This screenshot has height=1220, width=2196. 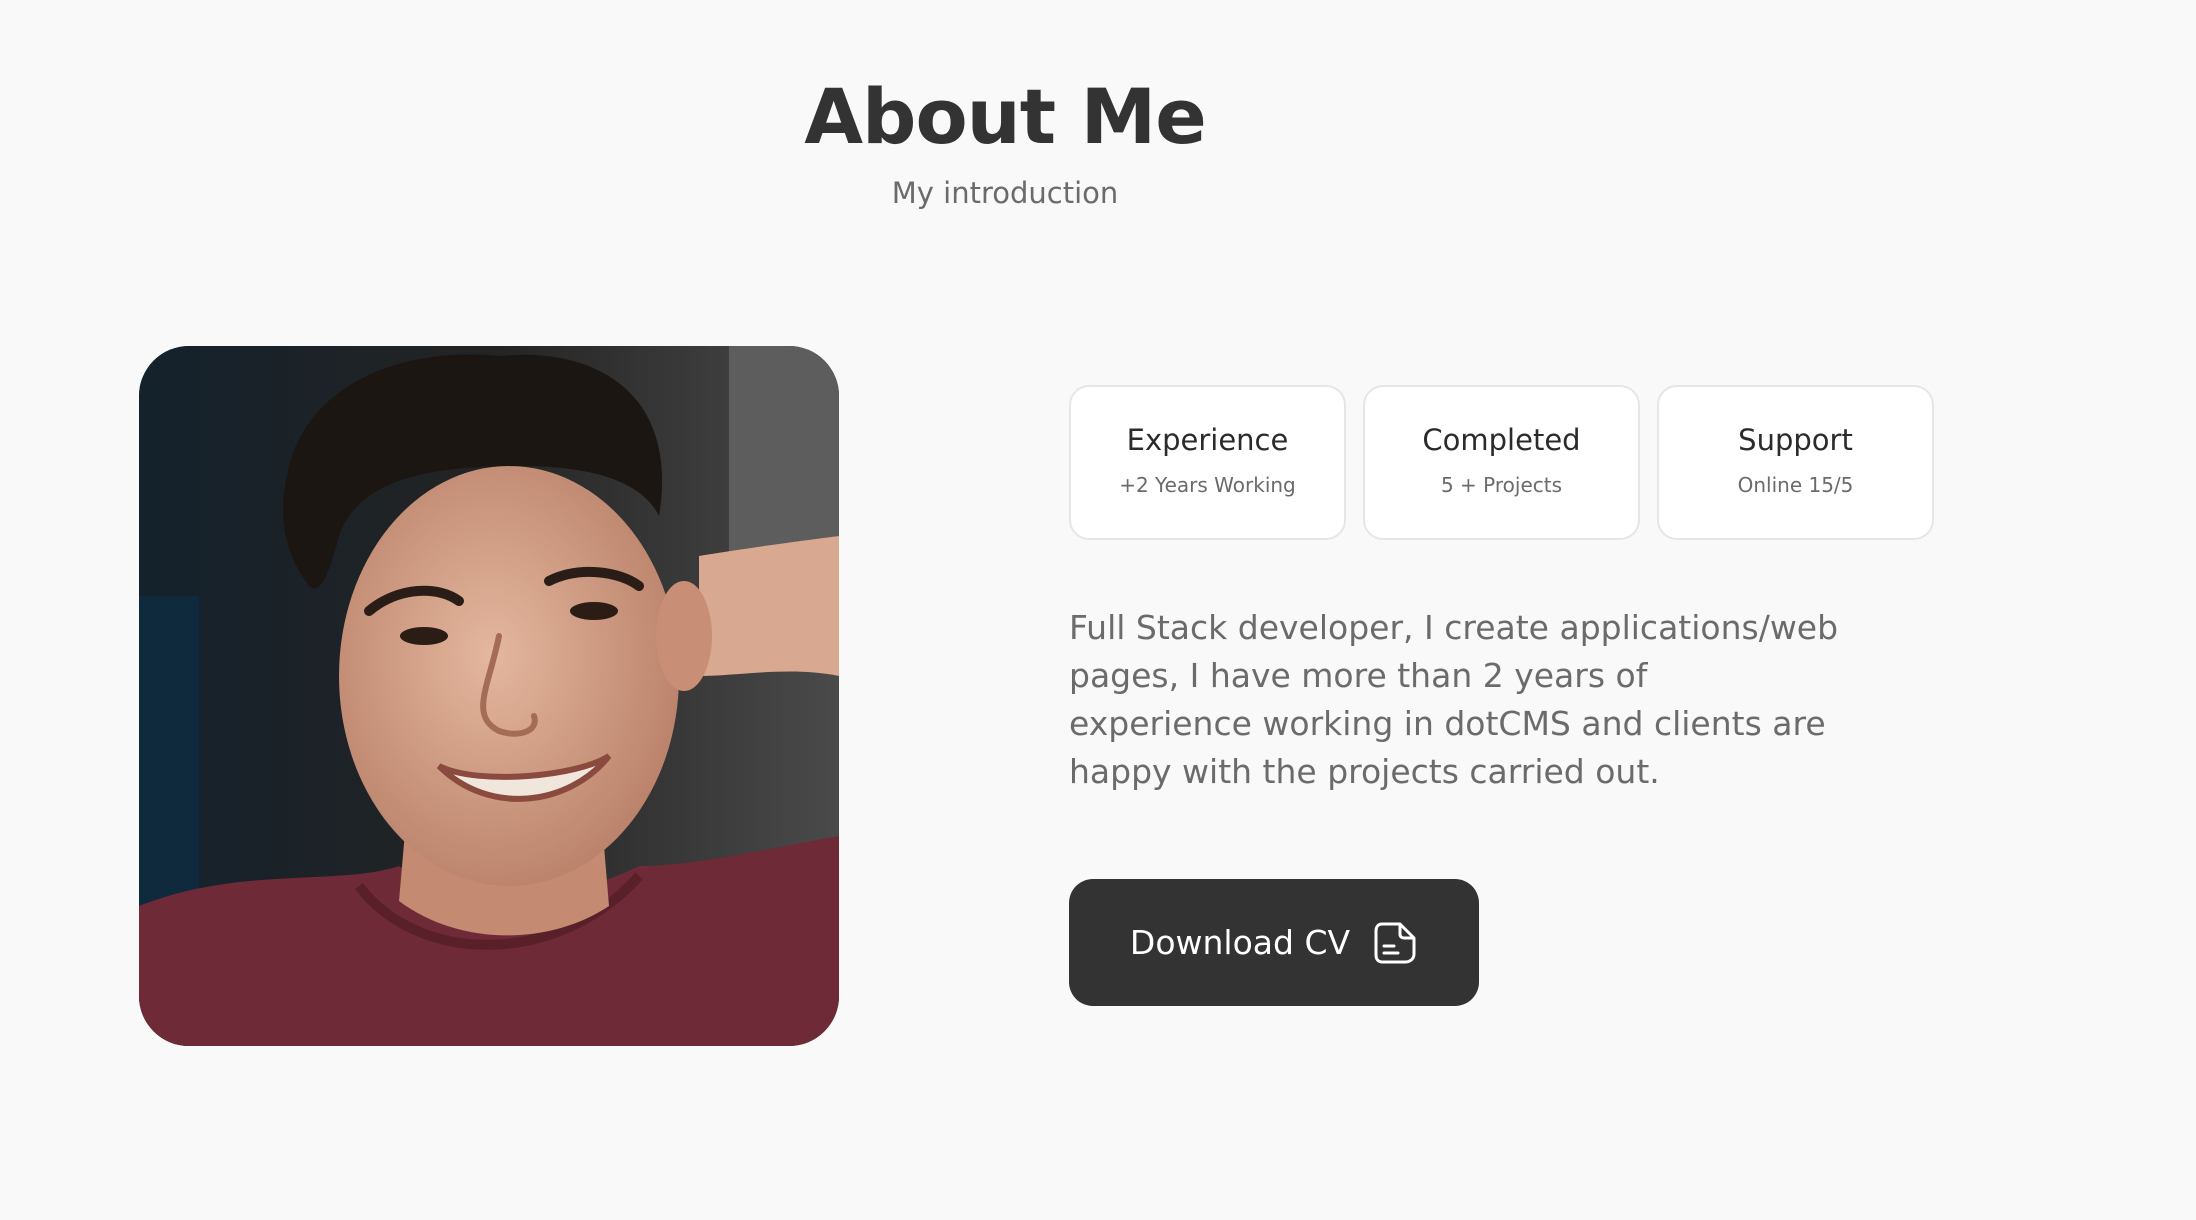 What do you see at coordinates (1207, 462) in the screenshot?
I see `stat-card-experience: Experience +2 Years Working` at bounding box center [1207, 462].